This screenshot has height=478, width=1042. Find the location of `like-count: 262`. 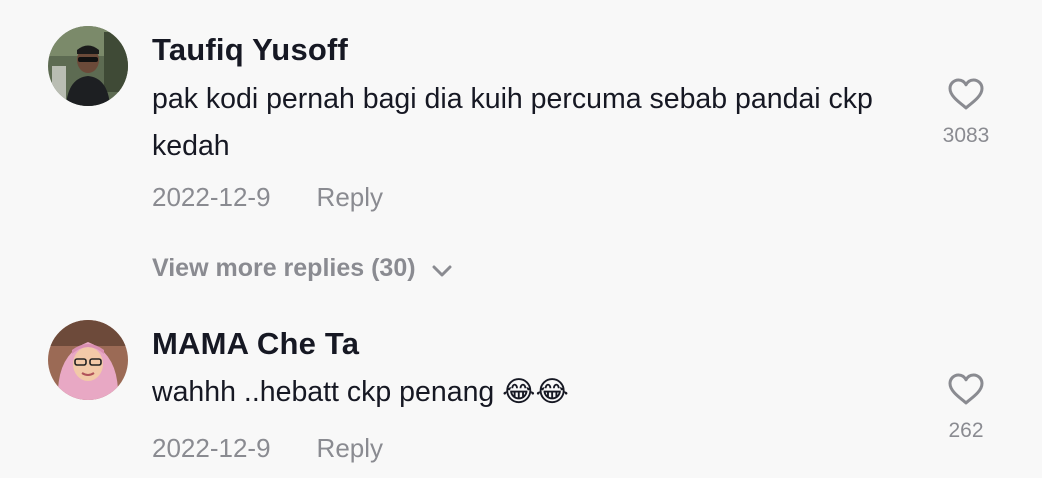

like-count: 262 is located at coordinates (966, 430).